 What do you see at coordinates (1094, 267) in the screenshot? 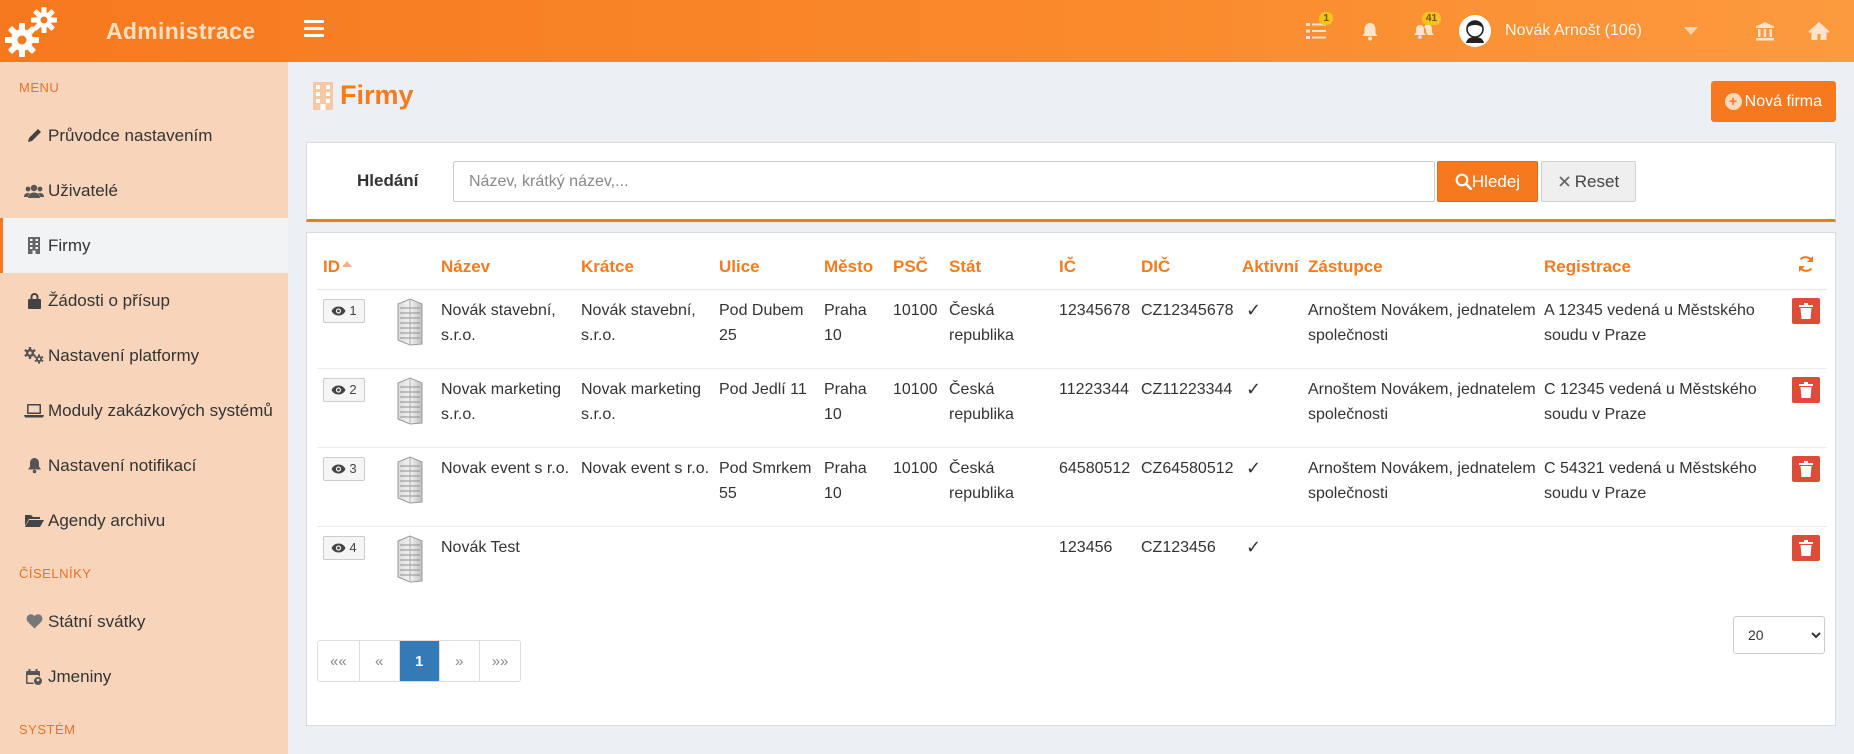
I see `column-header-ic: IČ` at bounding box center [1094, 267].